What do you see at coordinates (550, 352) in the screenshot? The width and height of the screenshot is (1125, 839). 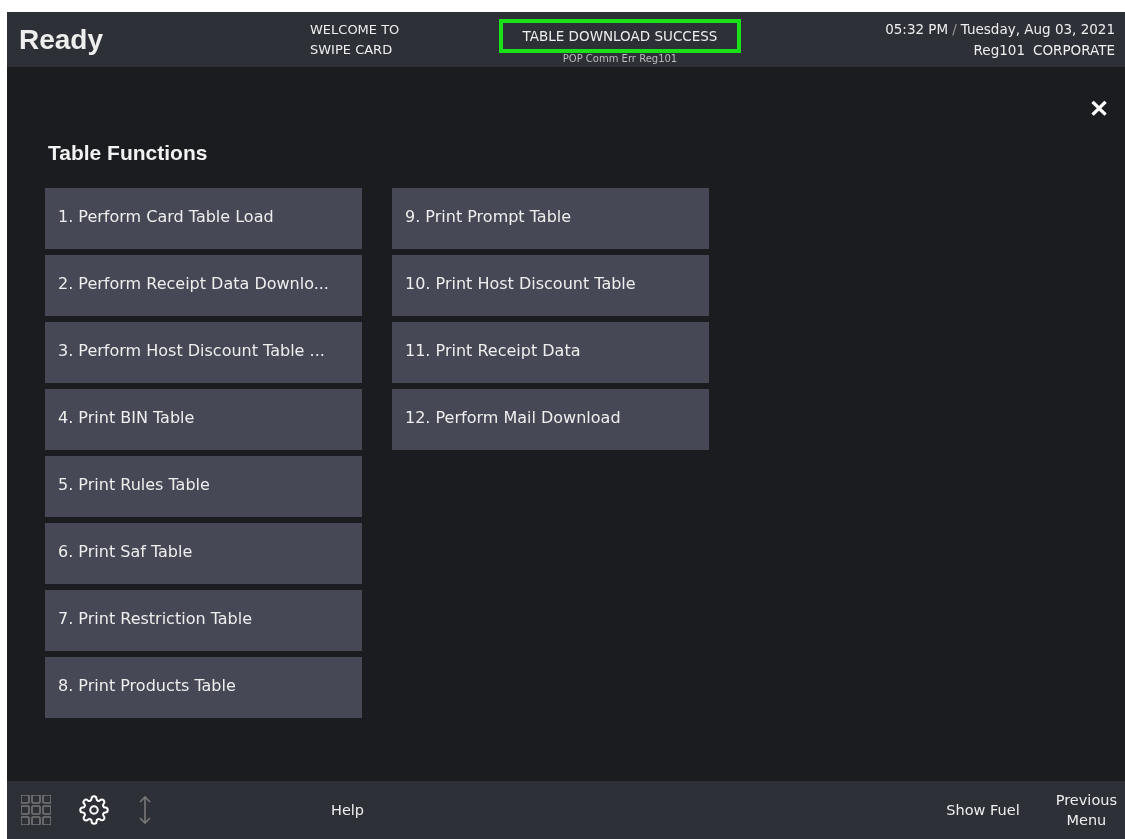 I see `menu-button: 11. Print Receipt Data` at bounding box center [550, 352].